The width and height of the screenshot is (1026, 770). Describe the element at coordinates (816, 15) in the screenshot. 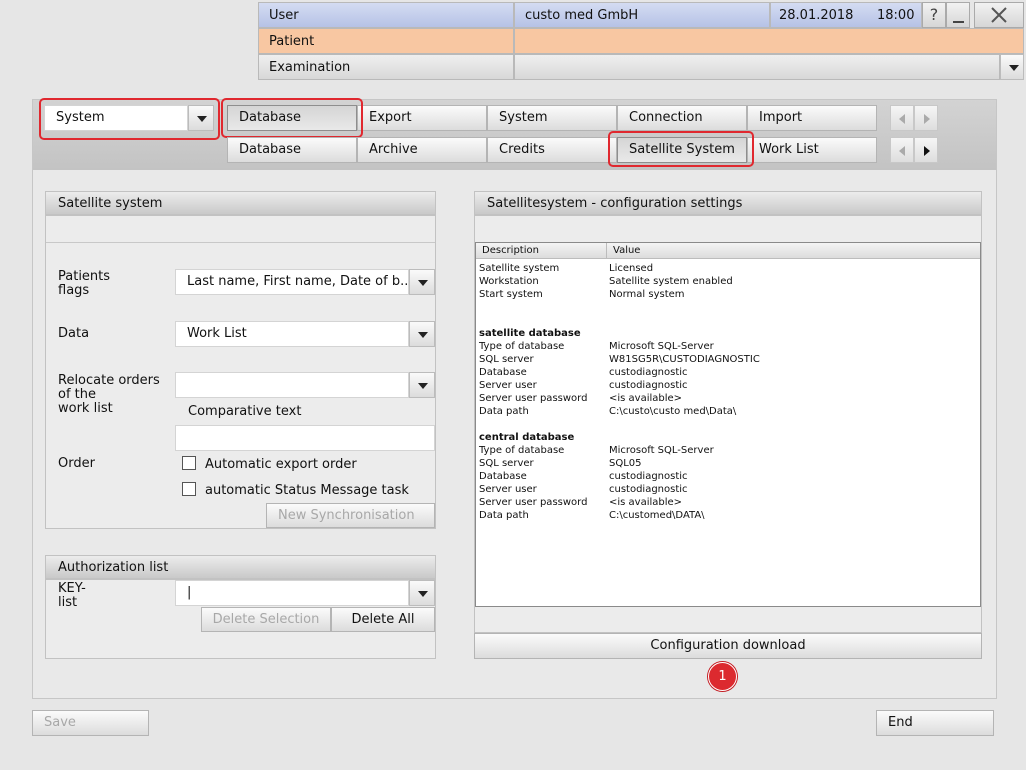

I see `date-text: 28.01.2018` at that location.